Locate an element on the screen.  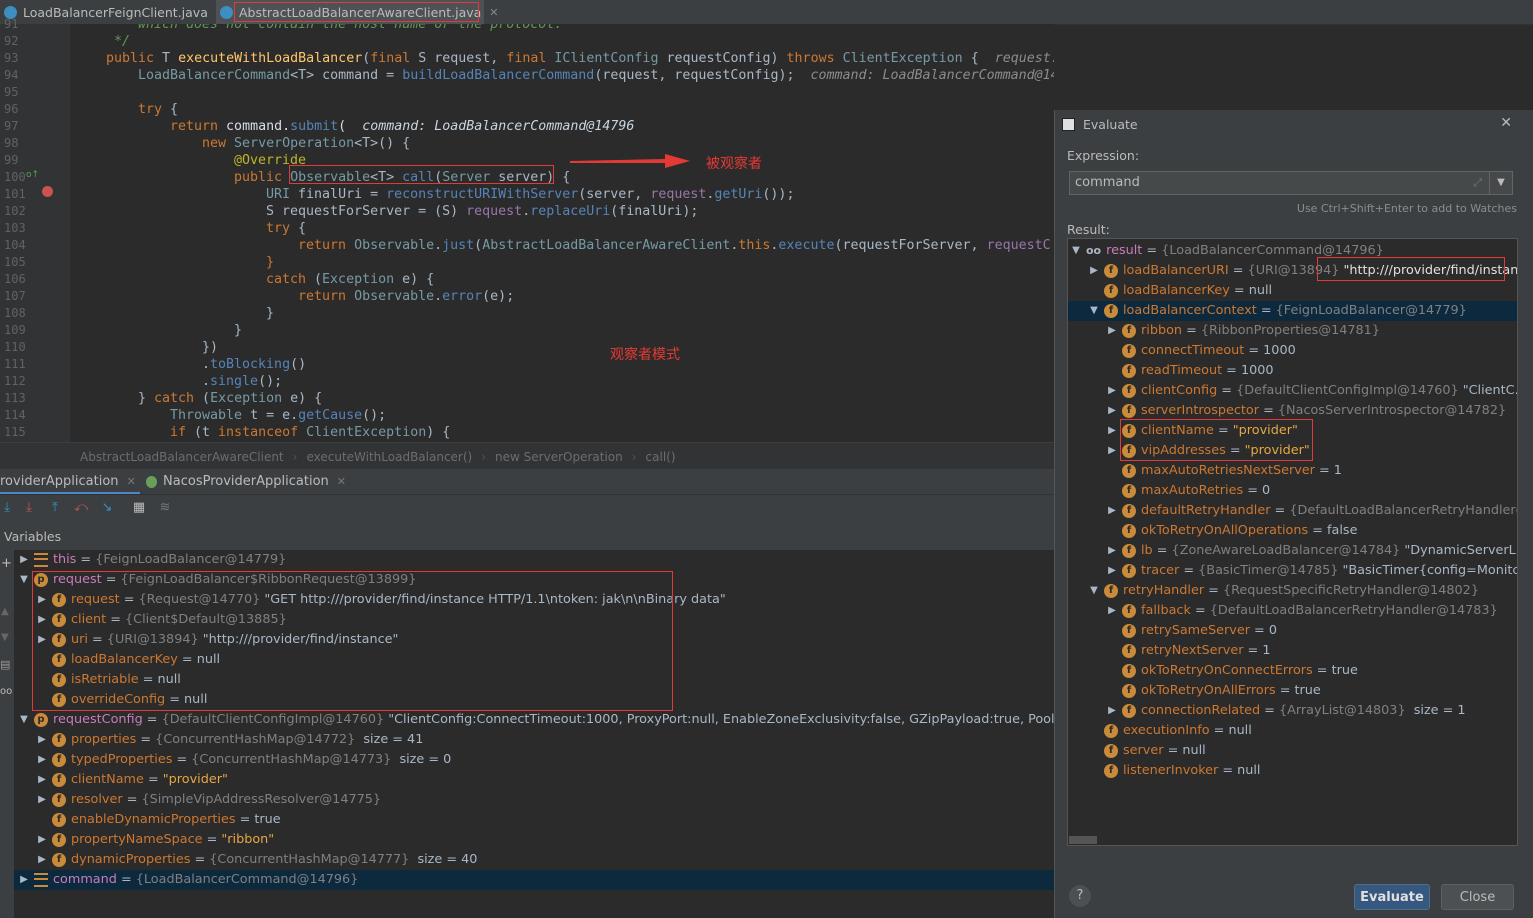
move-up-icon: ▲ is located at coordinates (5, 611).